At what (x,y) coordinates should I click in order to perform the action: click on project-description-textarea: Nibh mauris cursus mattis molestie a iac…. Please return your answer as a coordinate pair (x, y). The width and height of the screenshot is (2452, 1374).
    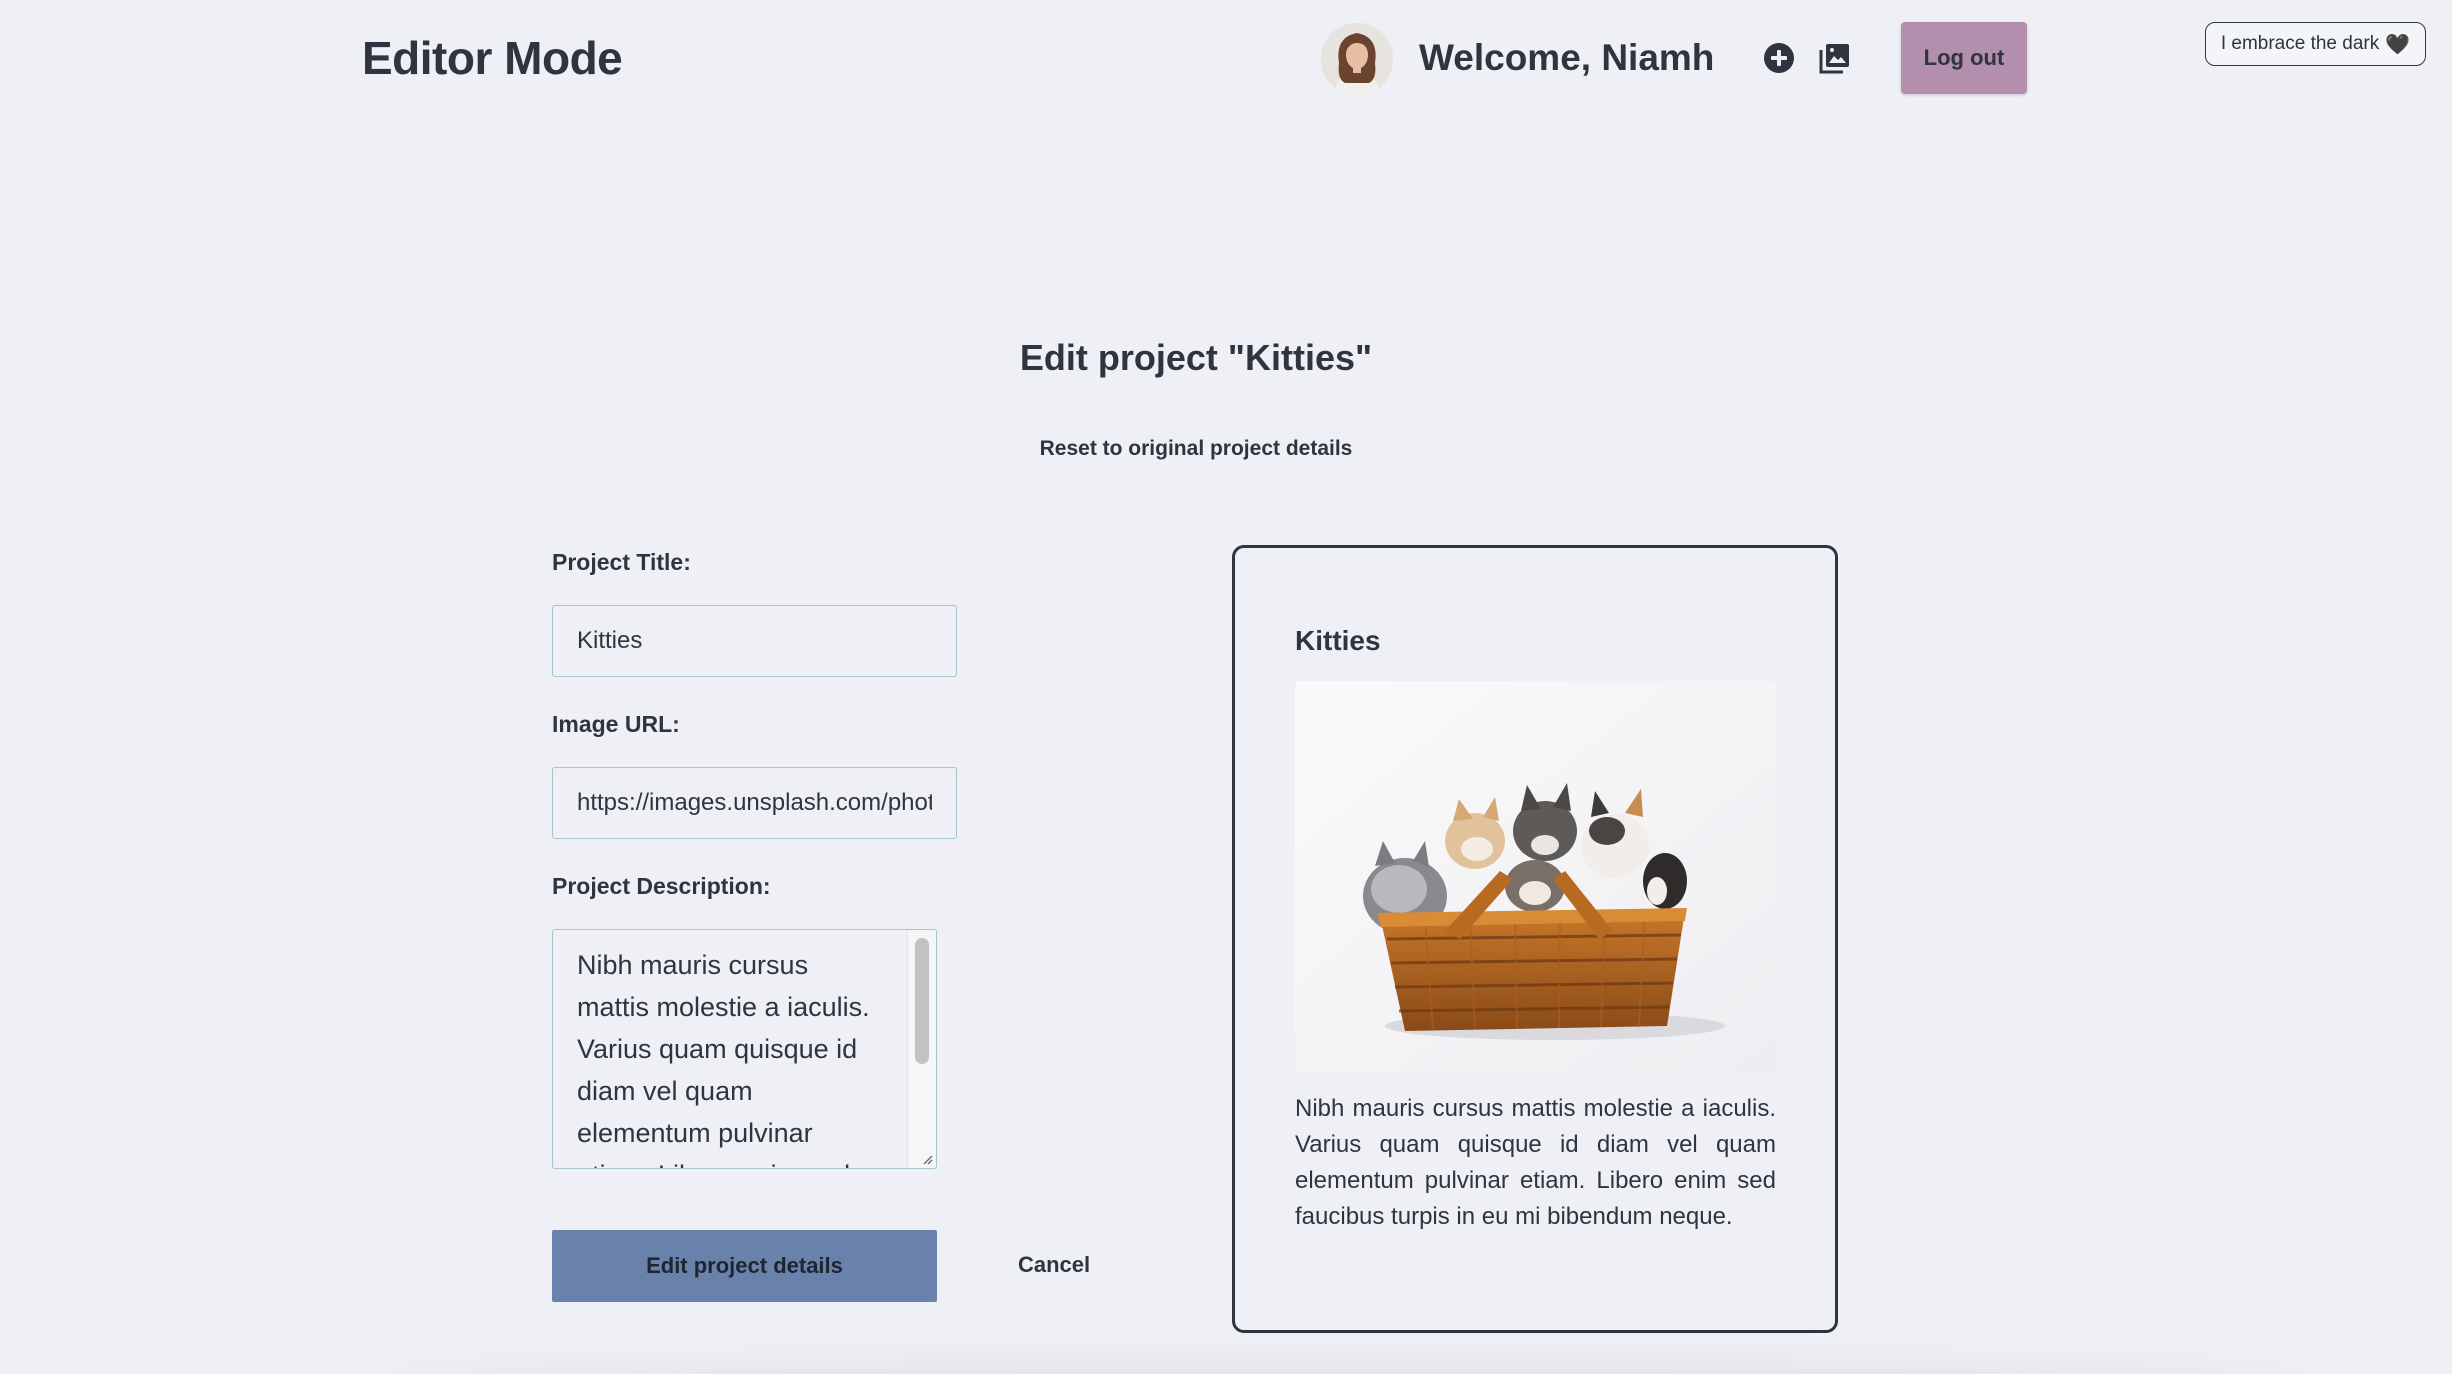
    Looking at the image, I should click on (744, 1049).